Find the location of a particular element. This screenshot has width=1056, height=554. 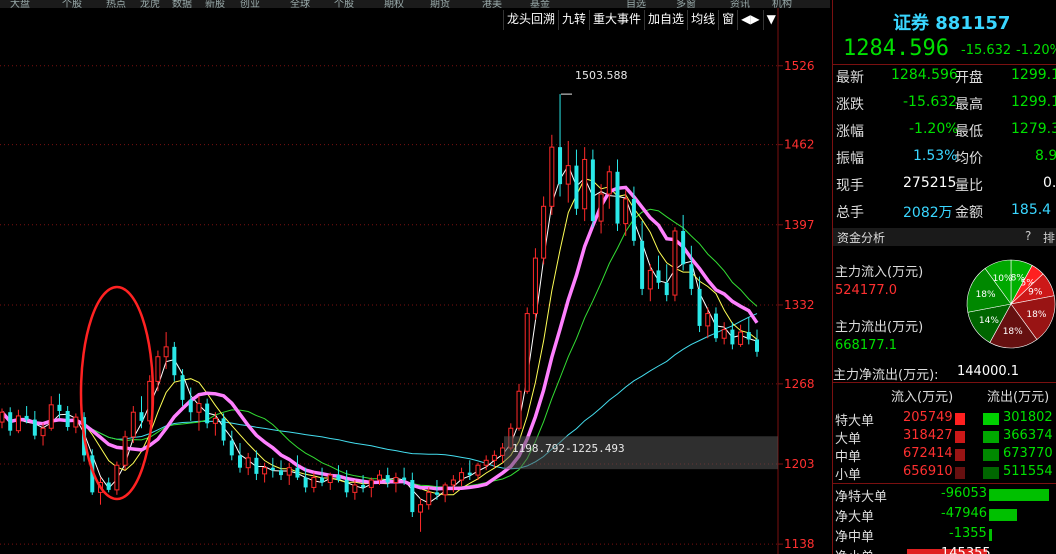

pie-label: 10% is located at coordinates (1003, 279).